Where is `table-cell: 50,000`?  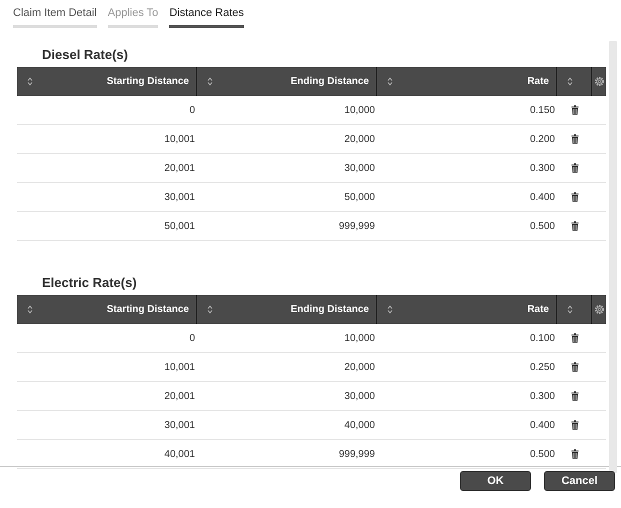
table-cell: 50,000 is located at coordinates (359, 197).